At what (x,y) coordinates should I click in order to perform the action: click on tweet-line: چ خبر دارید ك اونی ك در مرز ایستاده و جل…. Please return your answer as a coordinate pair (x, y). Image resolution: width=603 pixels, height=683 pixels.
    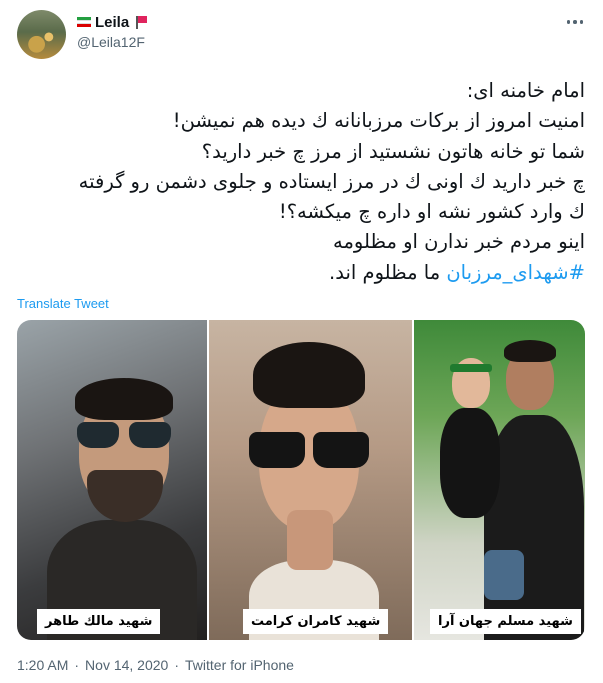
    Looking at the image, I should click on (331, 181).